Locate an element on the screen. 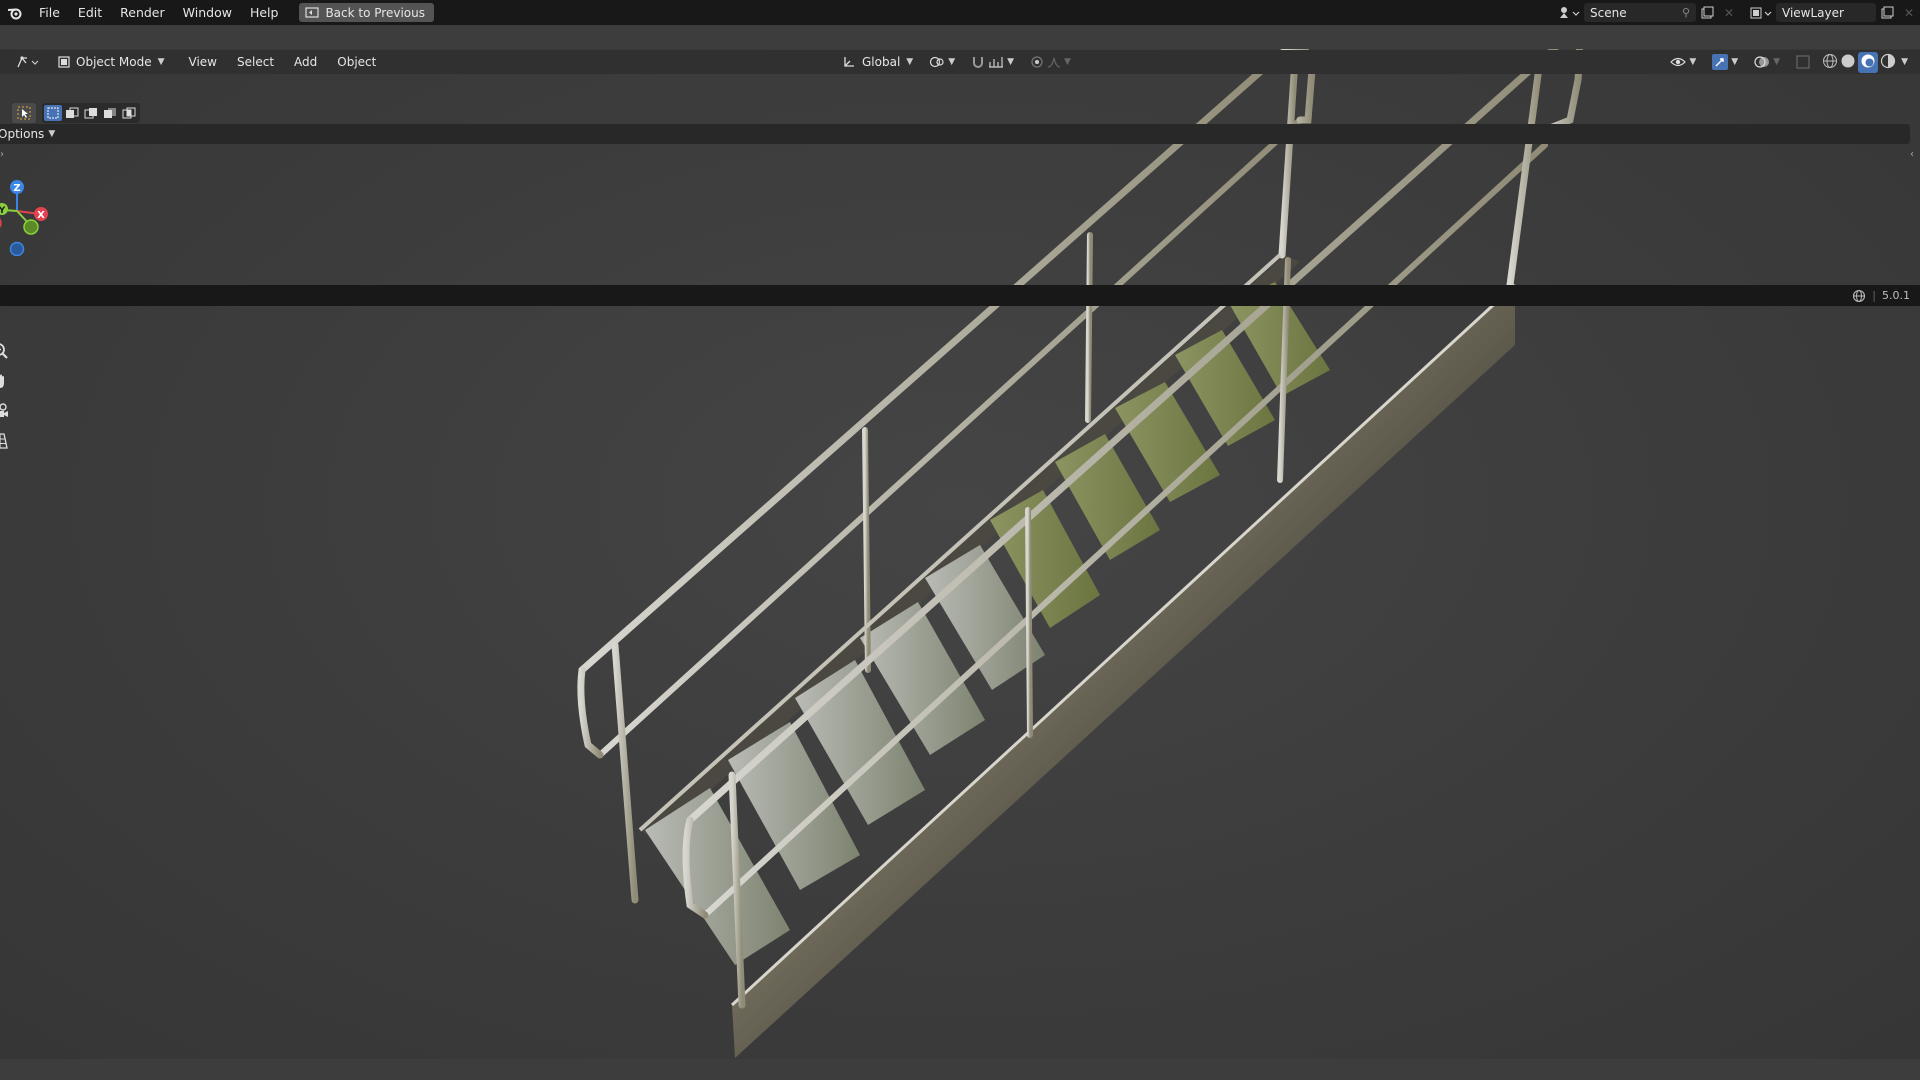 The image size is (1920, 1080). select-intersect-button is located at coordinates (129, 113).